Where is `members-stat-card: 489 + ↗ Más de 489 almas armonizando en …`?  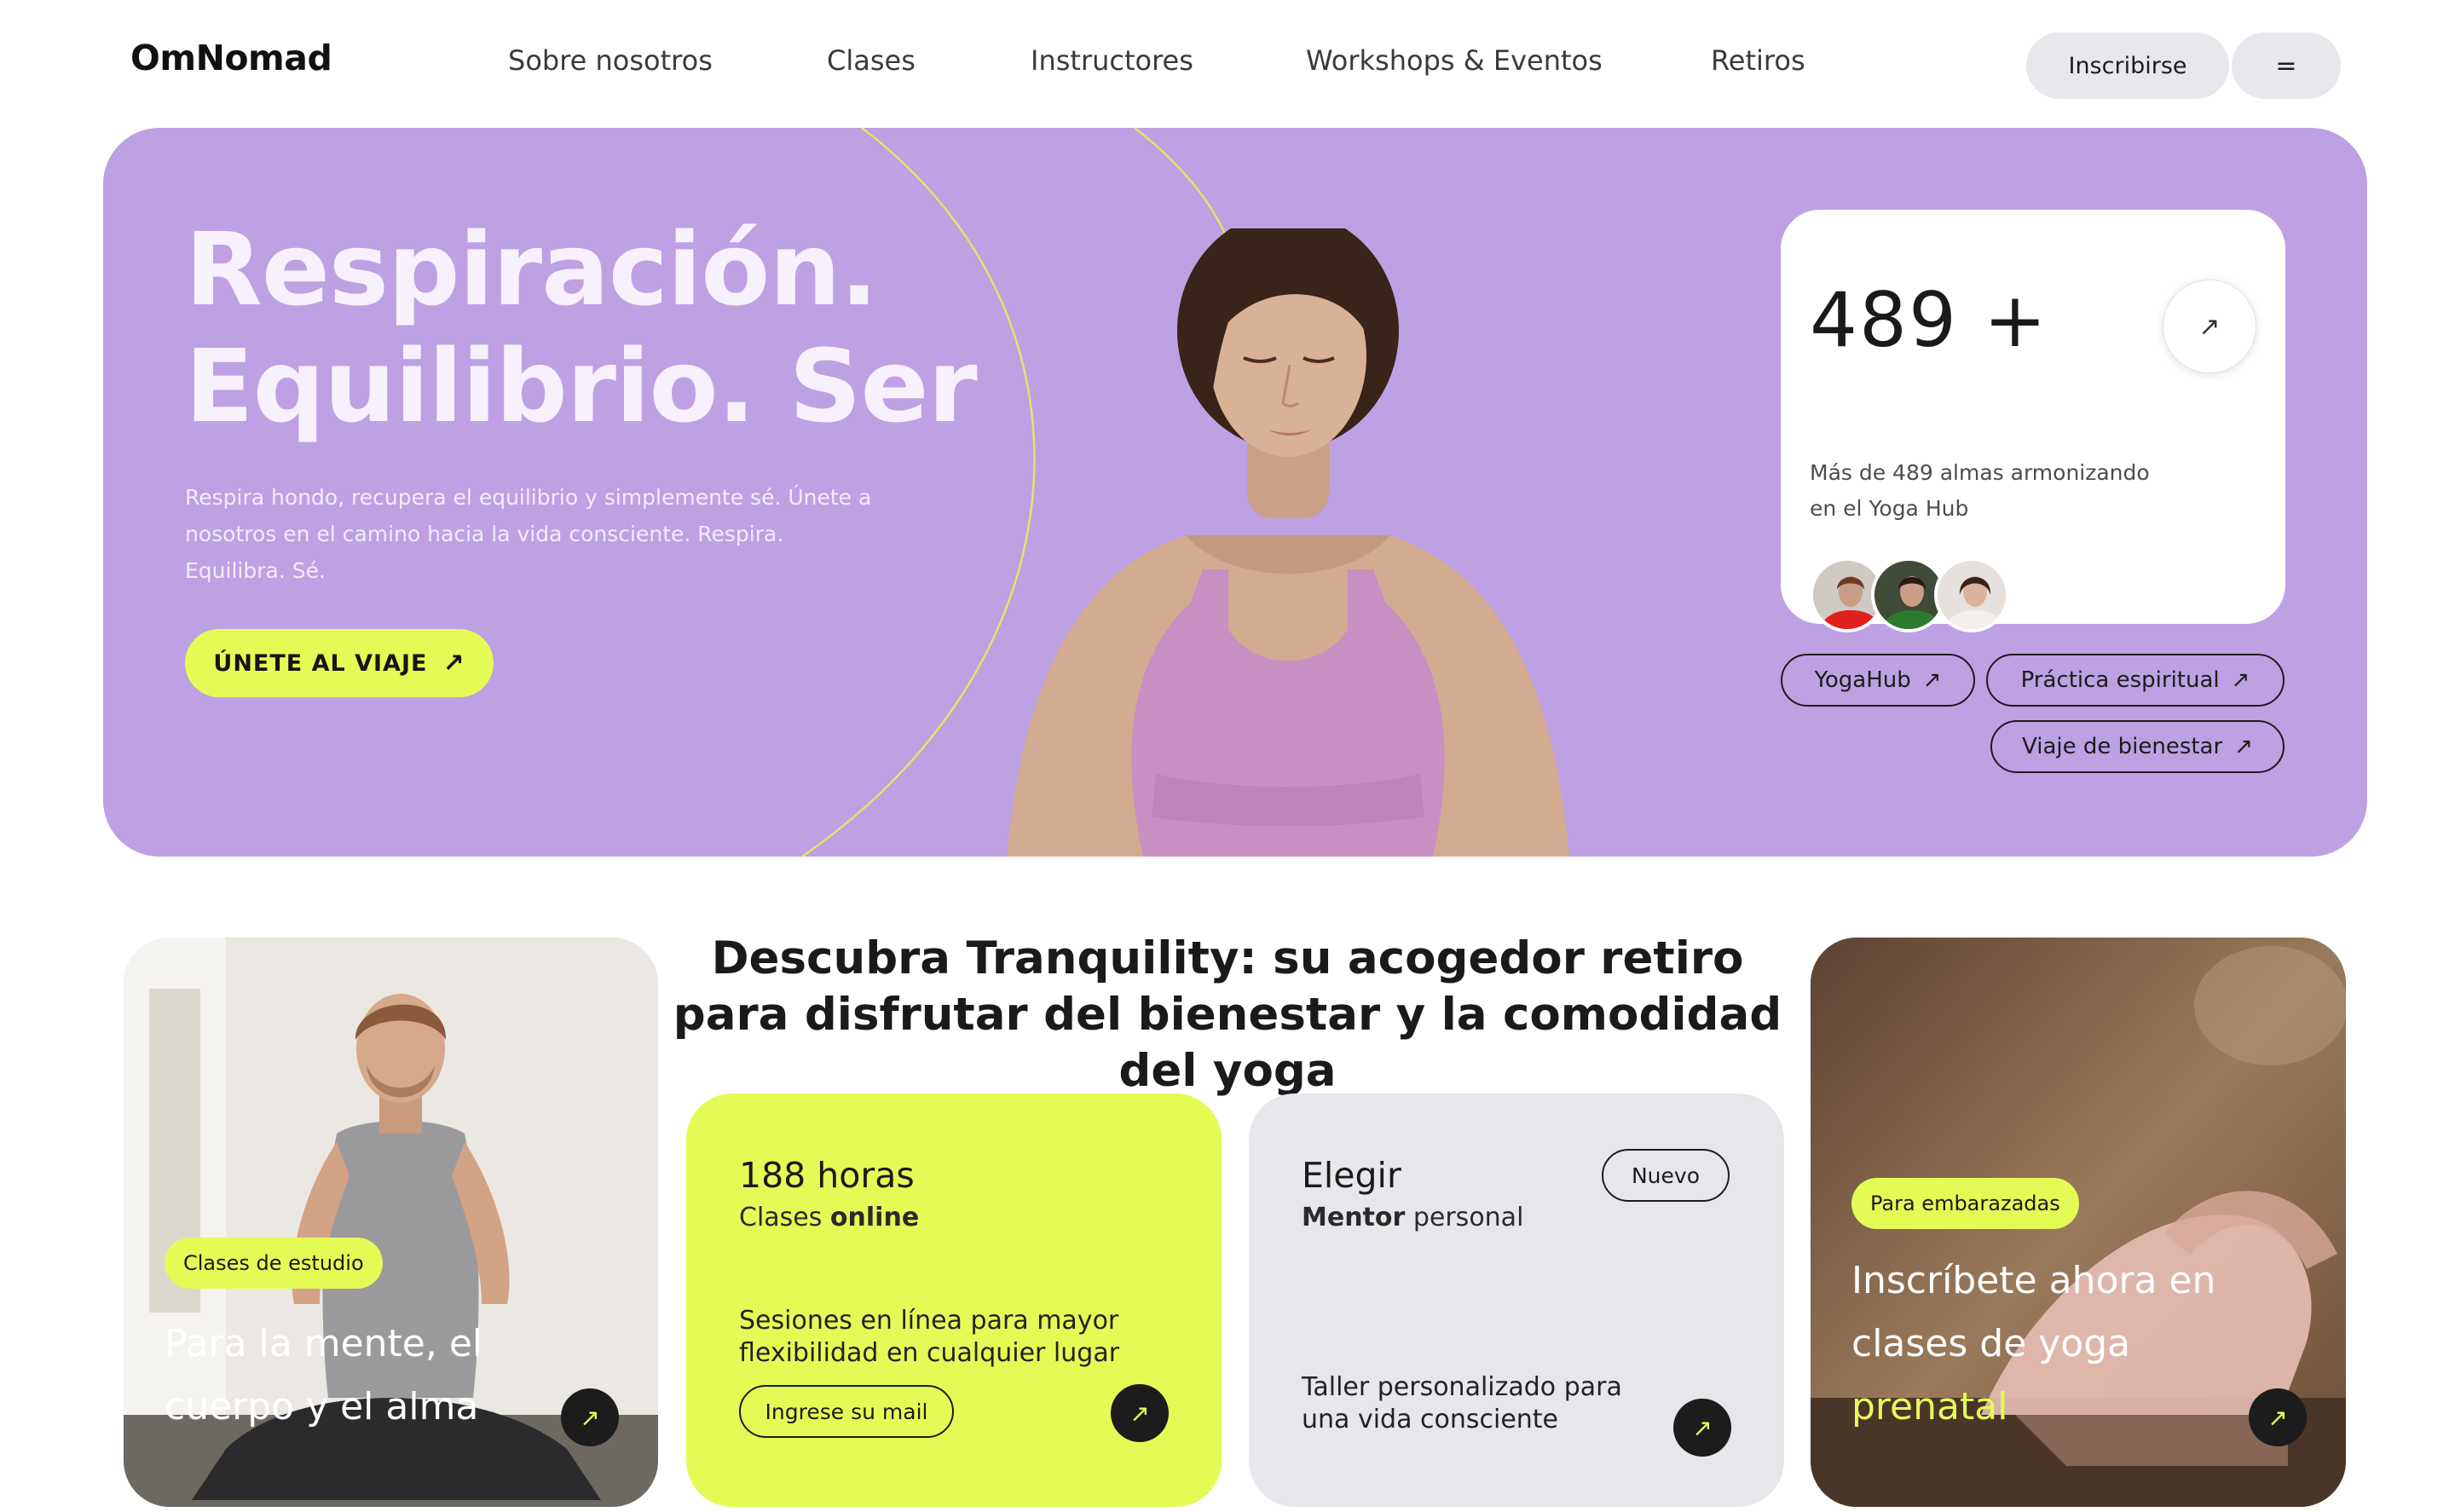
members-stat-card: 489 + ↗ Más de 489 almas armonizando en … is located at coordinates (2033, 421).